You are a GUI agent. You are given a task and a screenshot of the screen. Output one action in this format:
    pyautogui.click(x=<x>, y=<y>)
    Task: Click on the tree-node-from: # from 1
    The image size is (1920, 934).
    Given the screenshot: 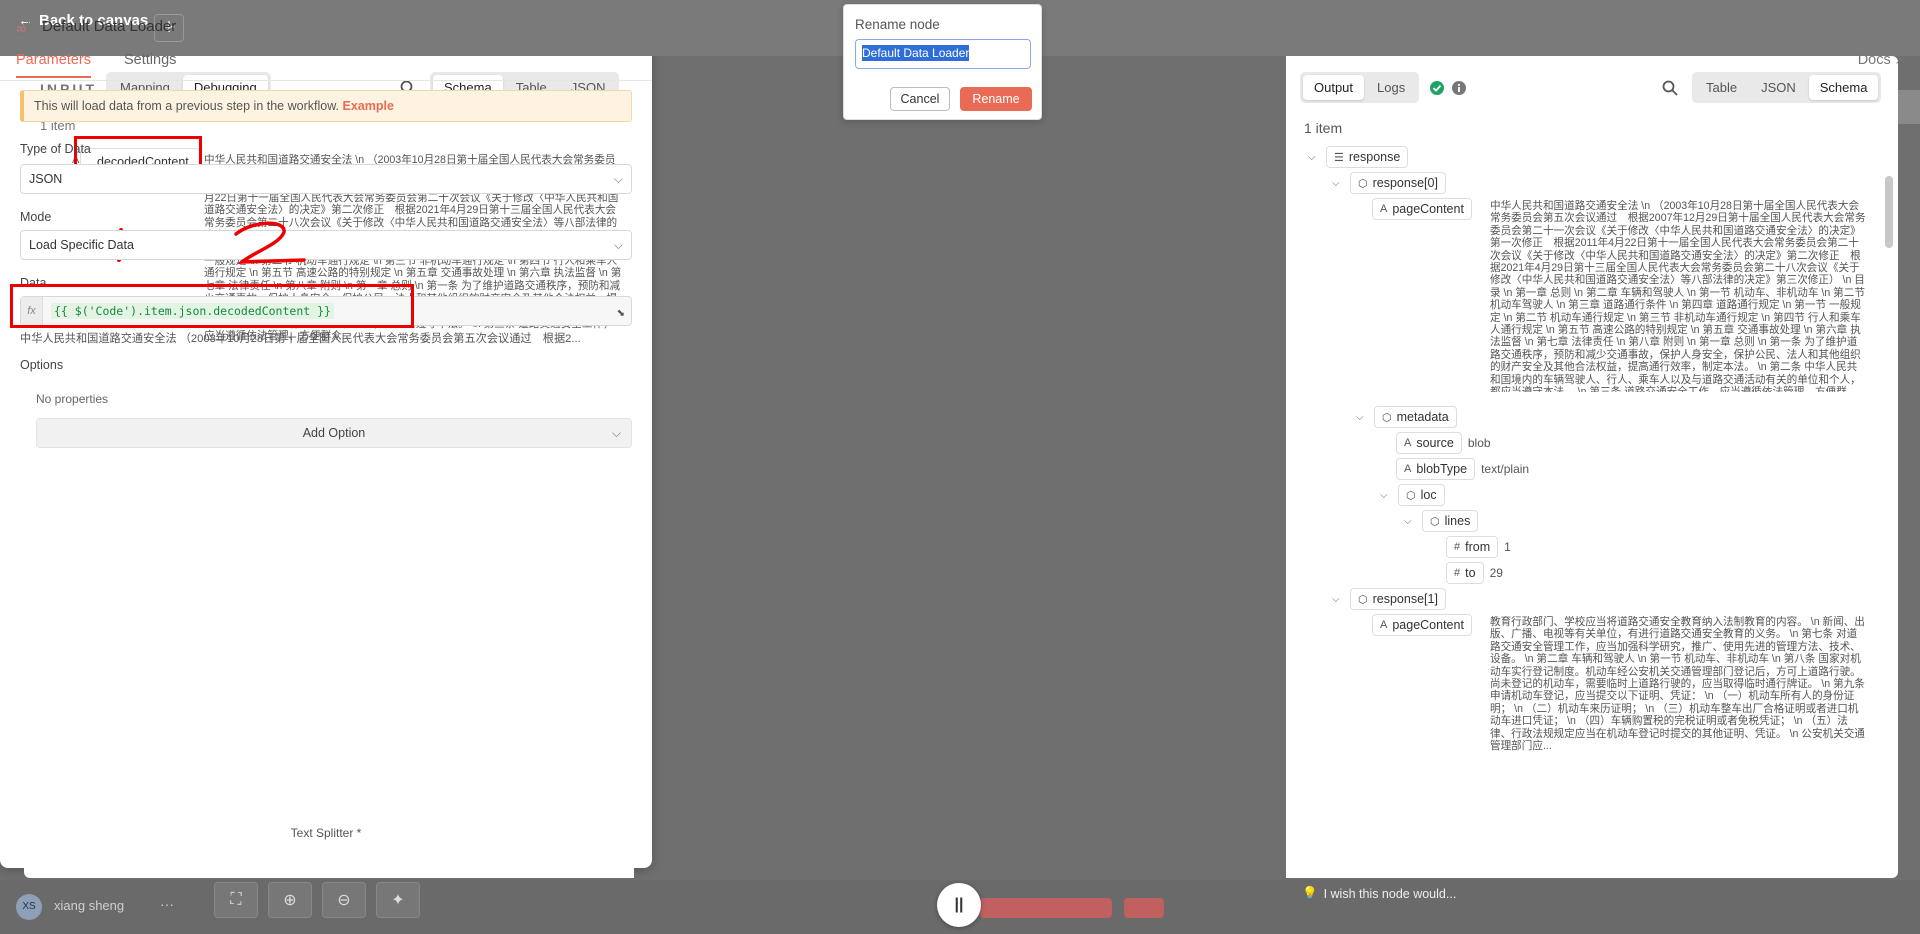 What is the action you would take?
    pyautogui.click(x=1478, y=547)
    